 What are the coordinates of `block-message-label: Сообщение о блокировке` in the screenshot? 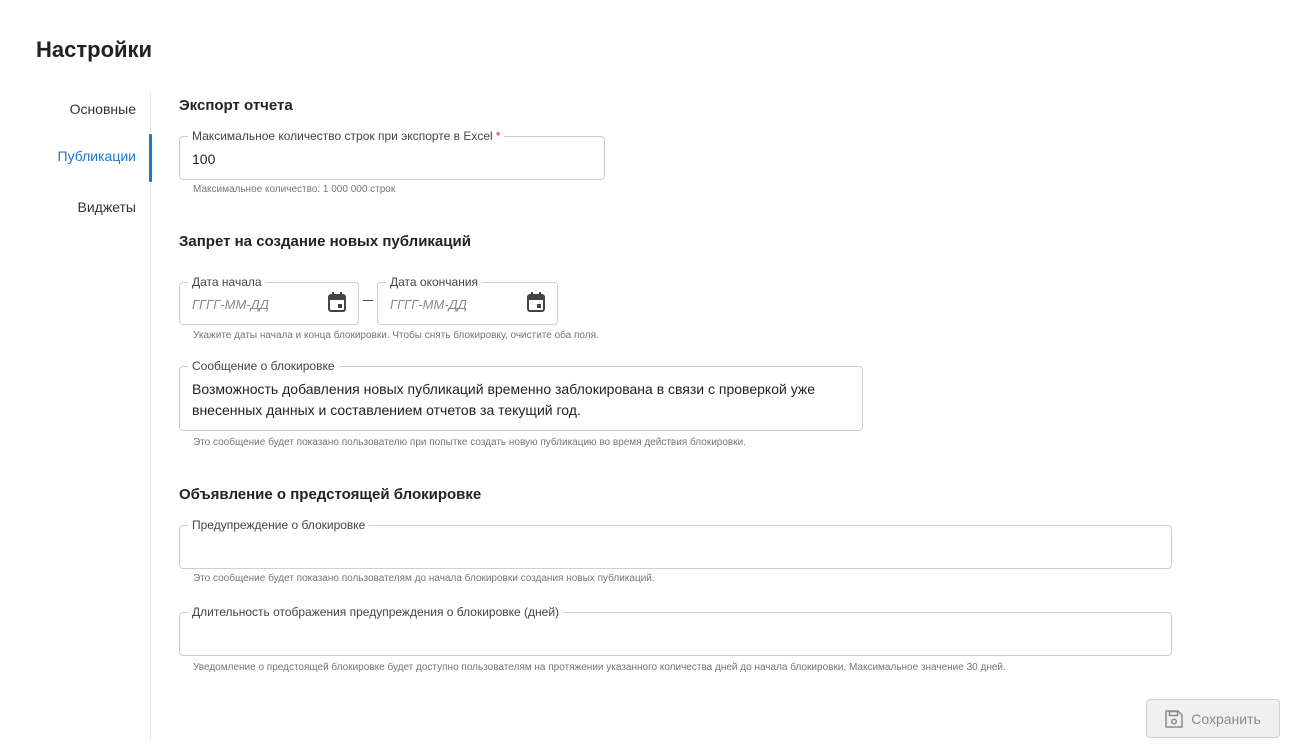 It's located at (263, 366).